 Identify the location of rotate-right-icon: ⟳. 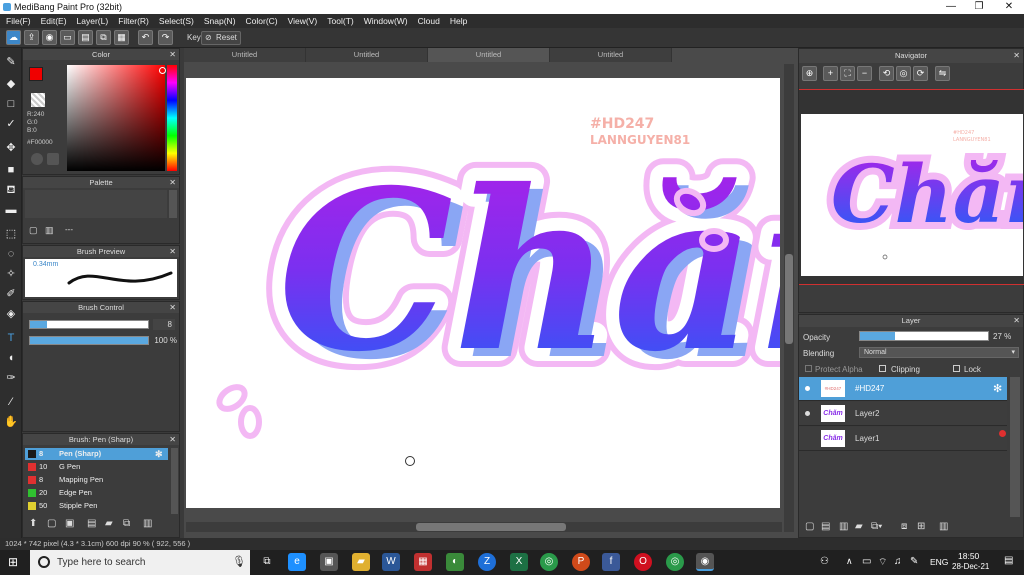
(920, 73).